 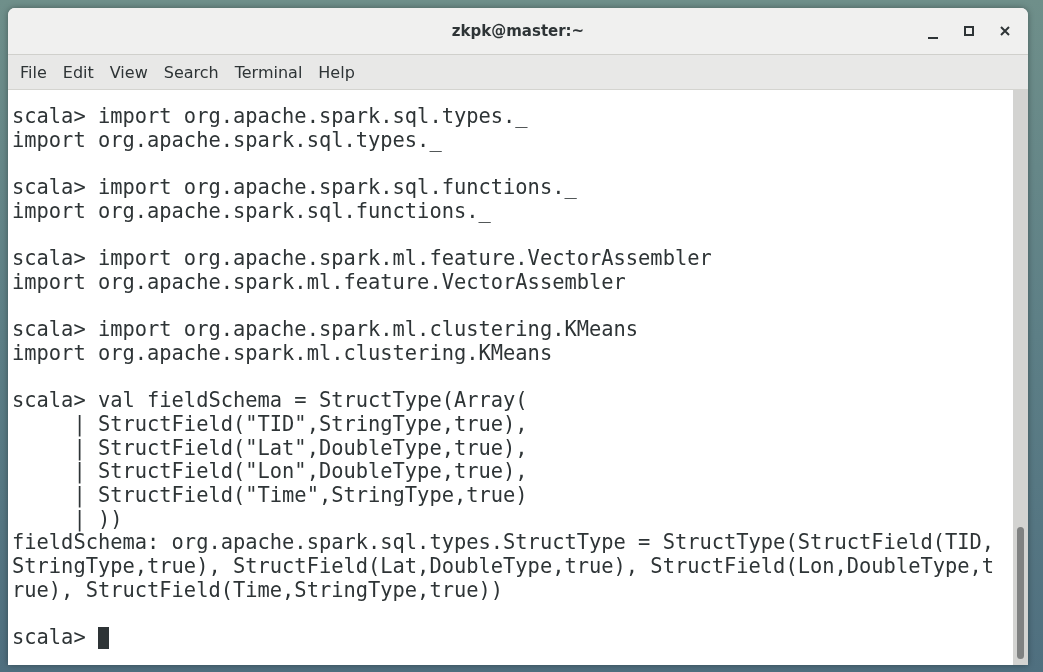 What do you see at coordinates (300, 424) in the screenshot?
I see `terminal-line: | StructField("TID",StringType,true),` at bounding box center [300, 424].